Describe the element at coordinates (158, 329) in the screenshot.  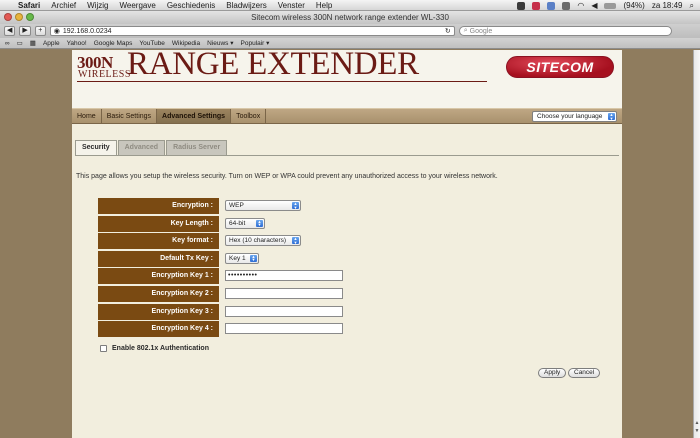
I see `encryption-key-4-label: Encryption Key 4 :` at that location.